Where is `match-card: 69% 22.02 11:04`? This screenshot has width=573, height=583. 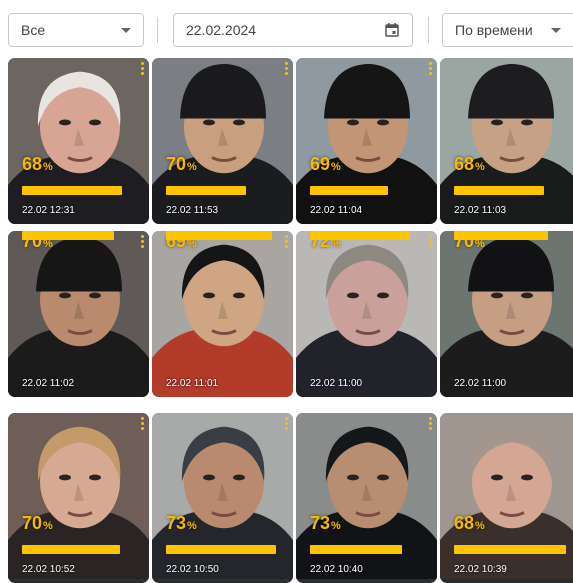
match-card: 69% 22.02 11:04 is located at coordinates (366, 141).